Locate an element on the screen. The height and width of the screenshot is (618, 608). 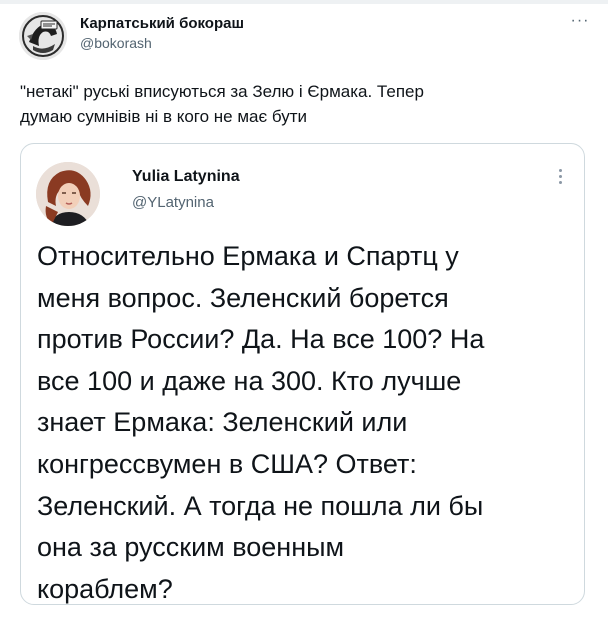
vertical-ellipsis-icon is located at coordinates (560, 176).